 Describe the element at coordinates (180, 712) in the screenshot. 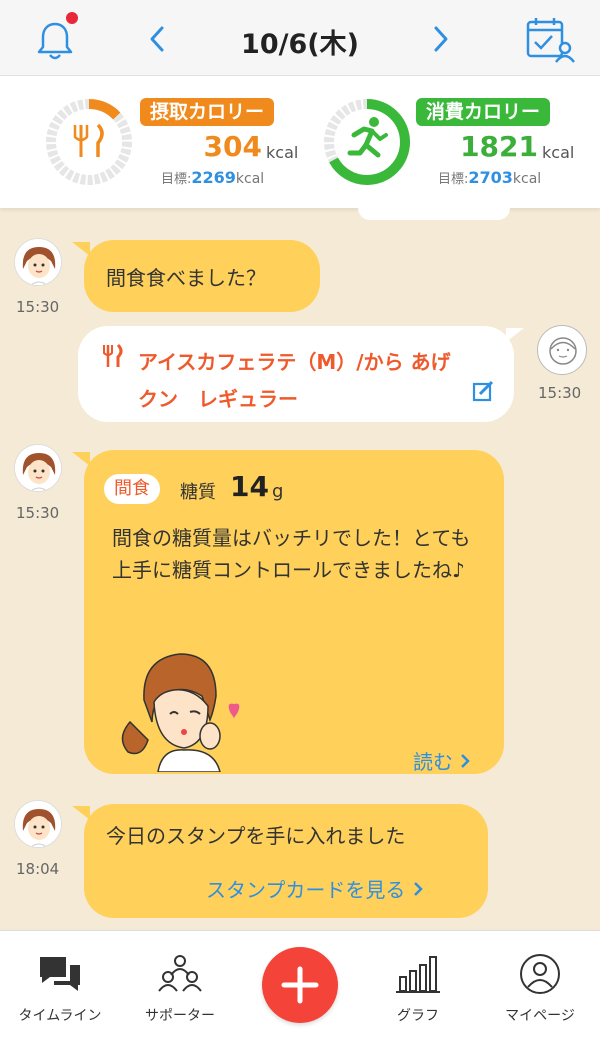

I see `advisor-illustration` at that location.